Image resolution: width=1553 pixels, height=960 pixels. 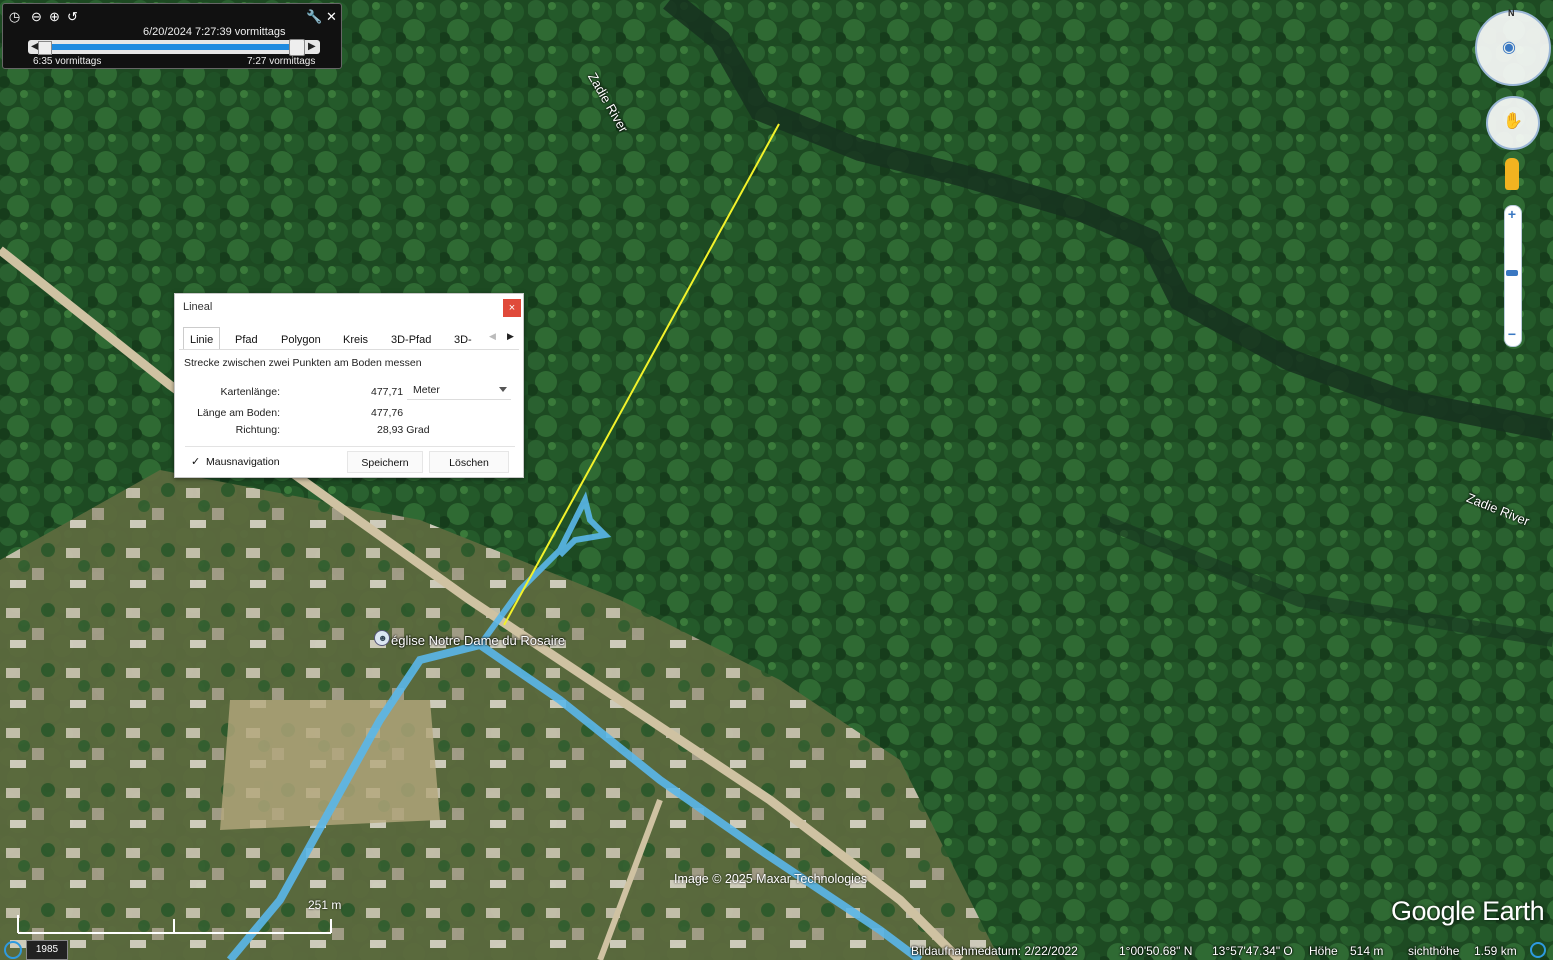 I want to click on hand-icon: ✋, so click(x=1513, y=121).